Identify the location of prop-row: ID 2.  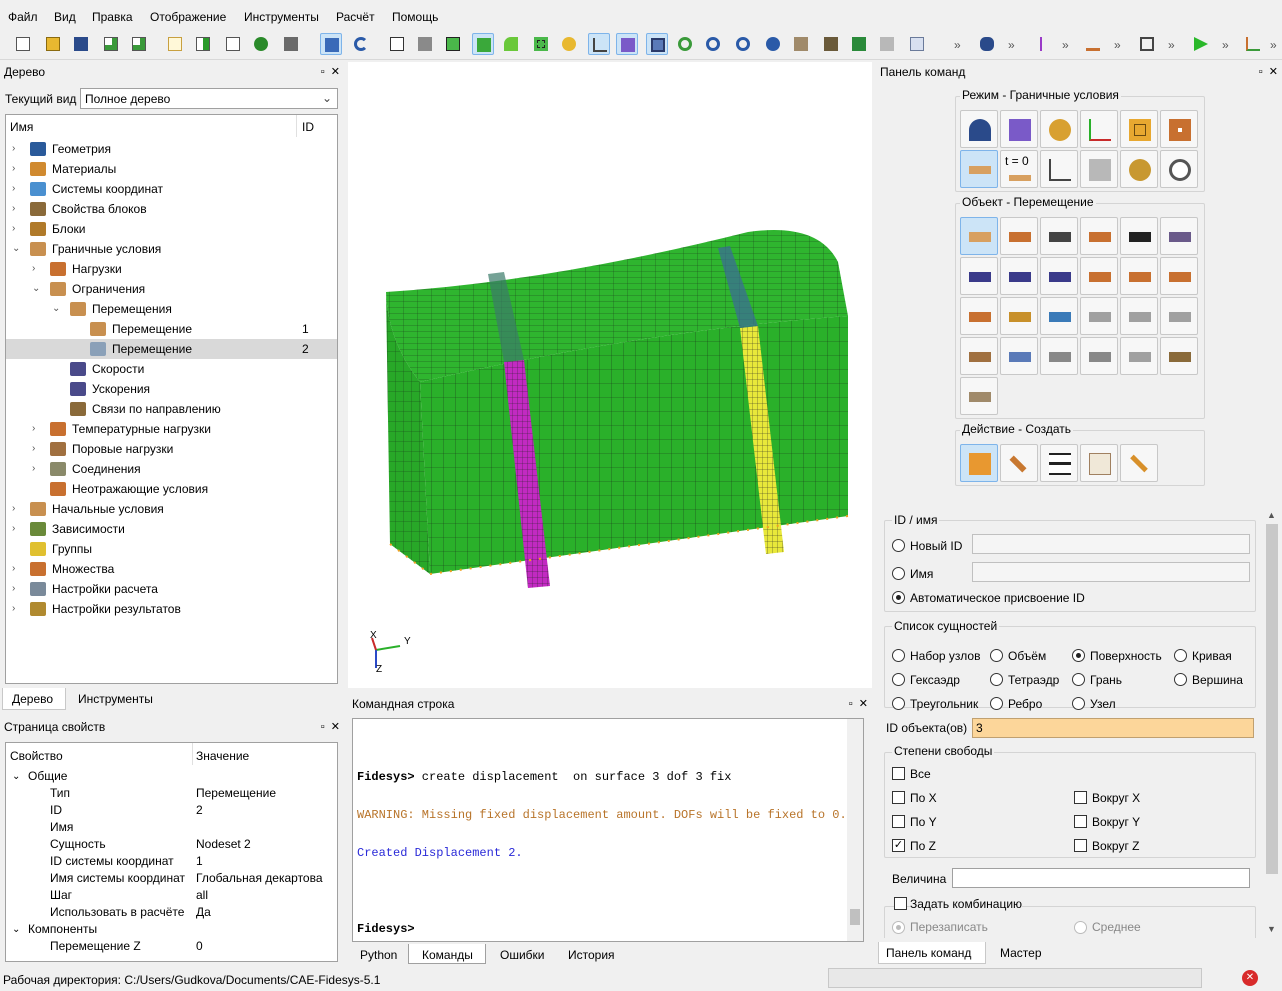
(171, 810).